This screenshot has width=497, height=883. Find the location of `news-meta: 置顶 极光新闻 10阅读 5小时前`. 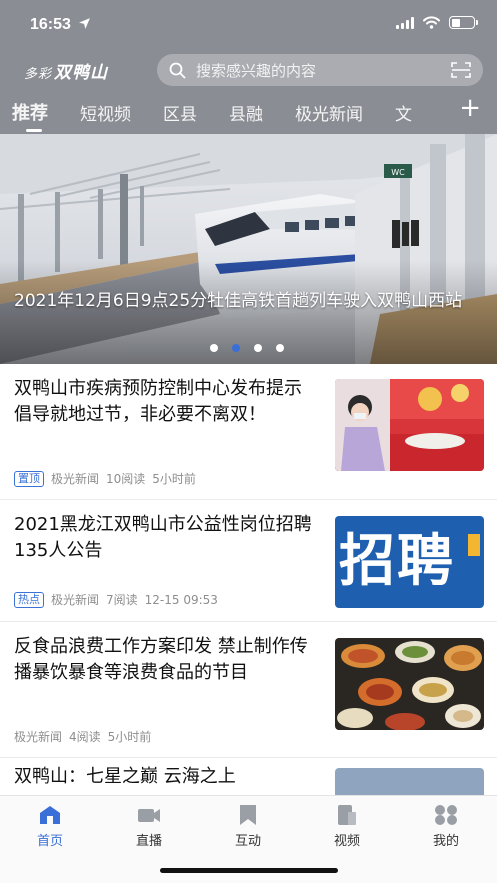

news-meta: 置顶 极光新闻 10阅读 5小时前 is located at coordinates (108, 478).